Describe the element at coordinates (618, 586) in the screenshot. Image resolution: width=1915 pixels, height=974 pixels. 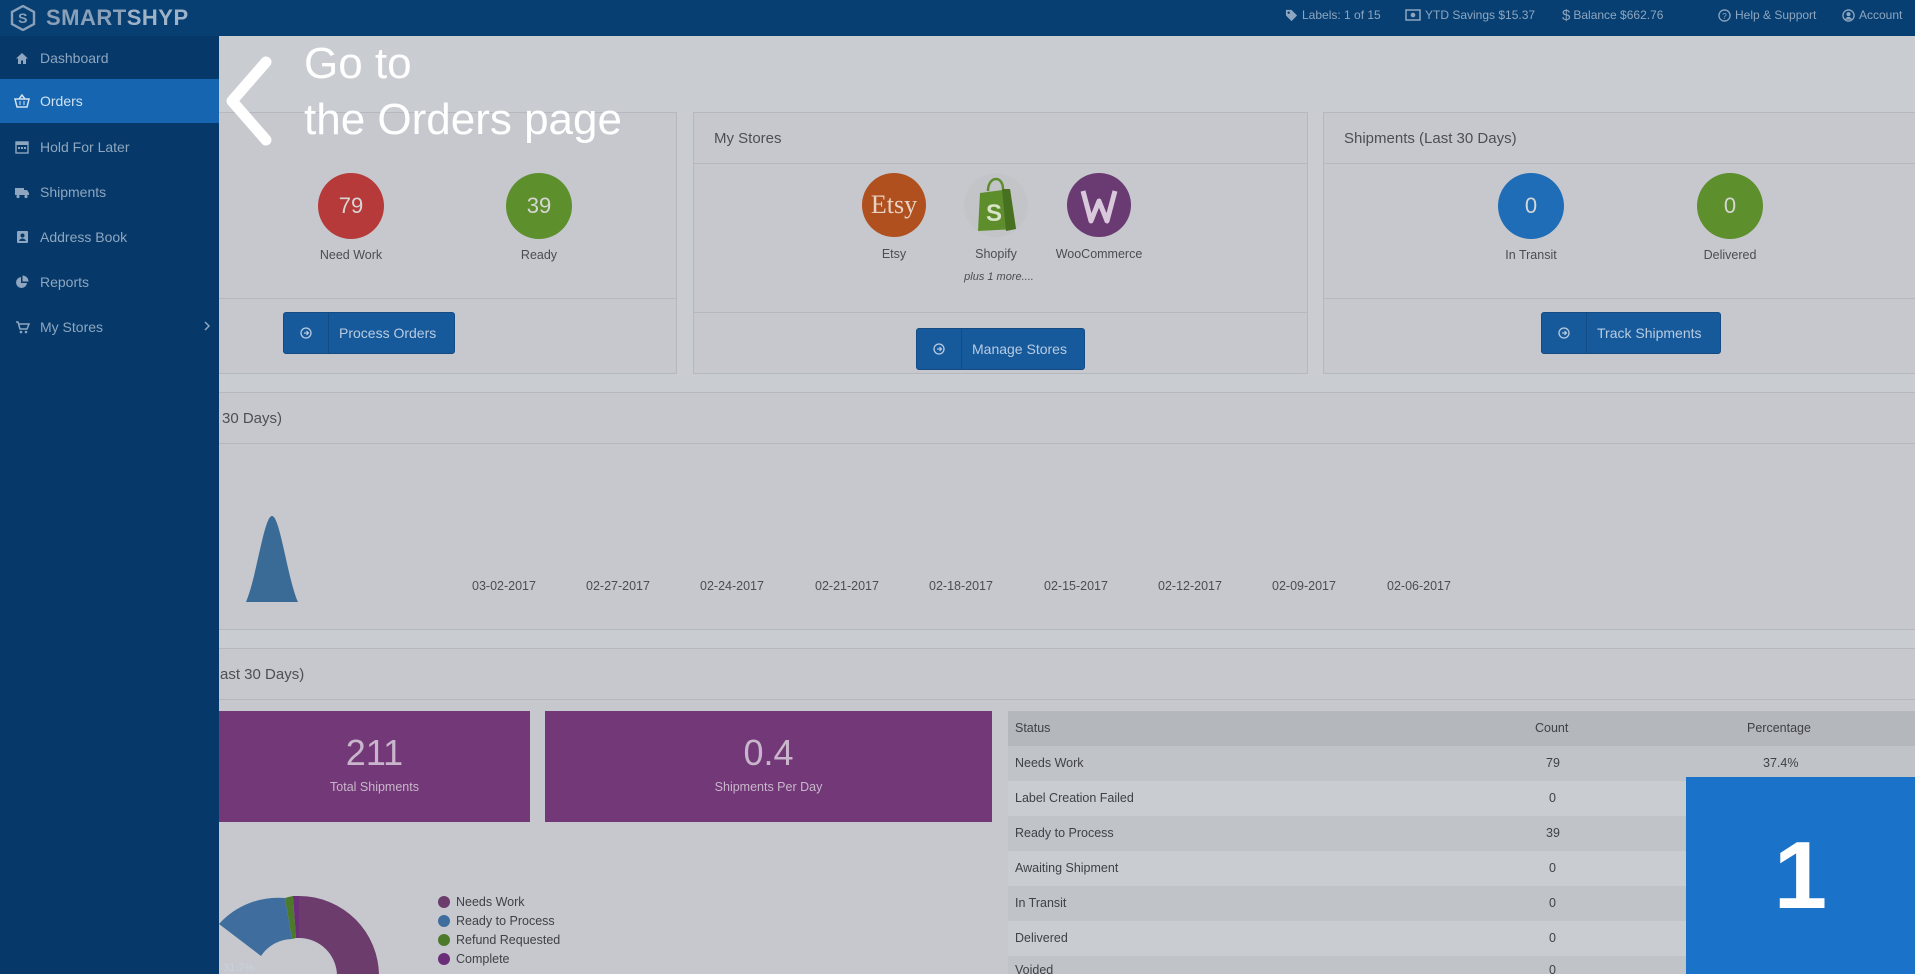
I see `chart-tick-label: 02-27-2017` at that location.